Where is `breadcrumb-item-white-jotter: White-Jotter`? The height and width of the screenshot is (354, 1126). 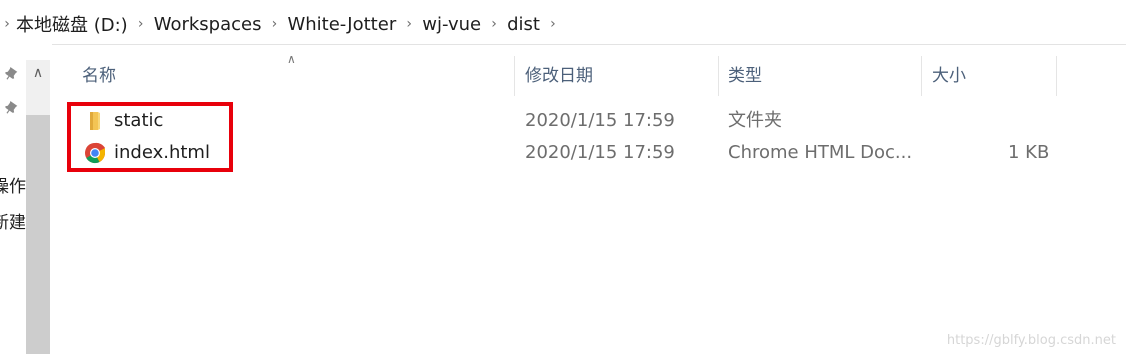 breadcrumb-item-white-jotter: White-Jotter is located at coordinates (341, 24).